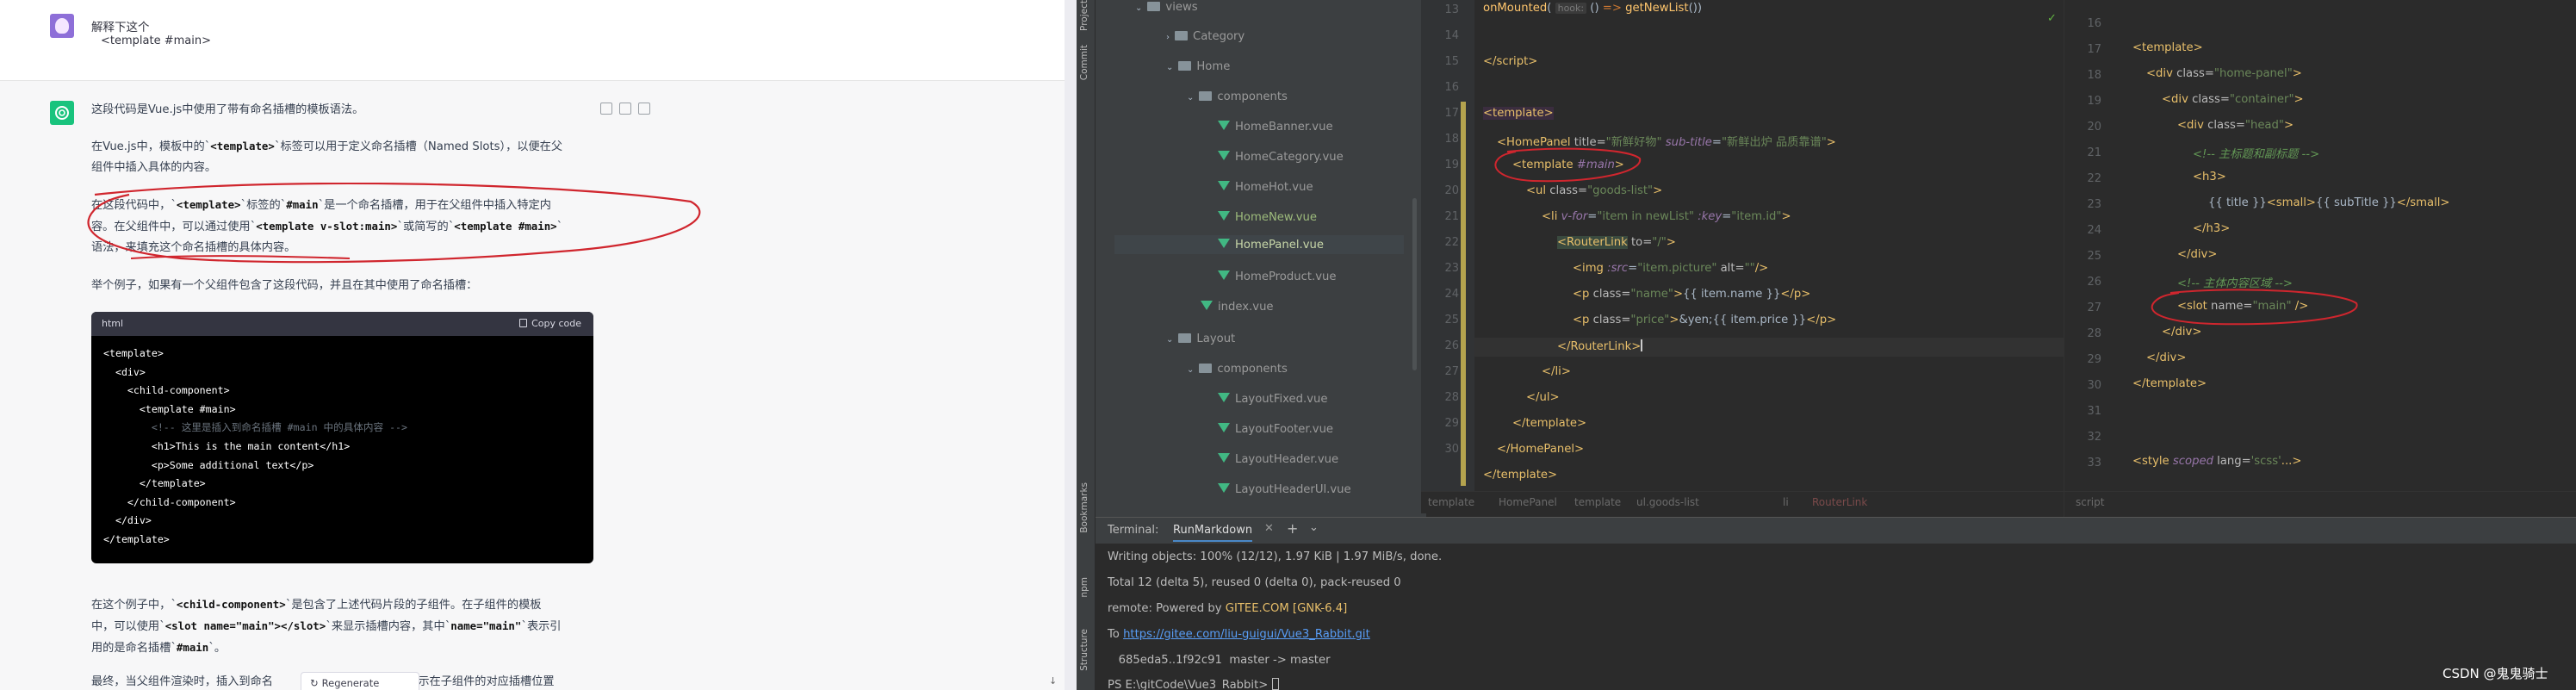 Image resolution: width=2576 pixels, height=690 pixels. I want to click on code-line: </RouterLink>, so click(1600, 346).